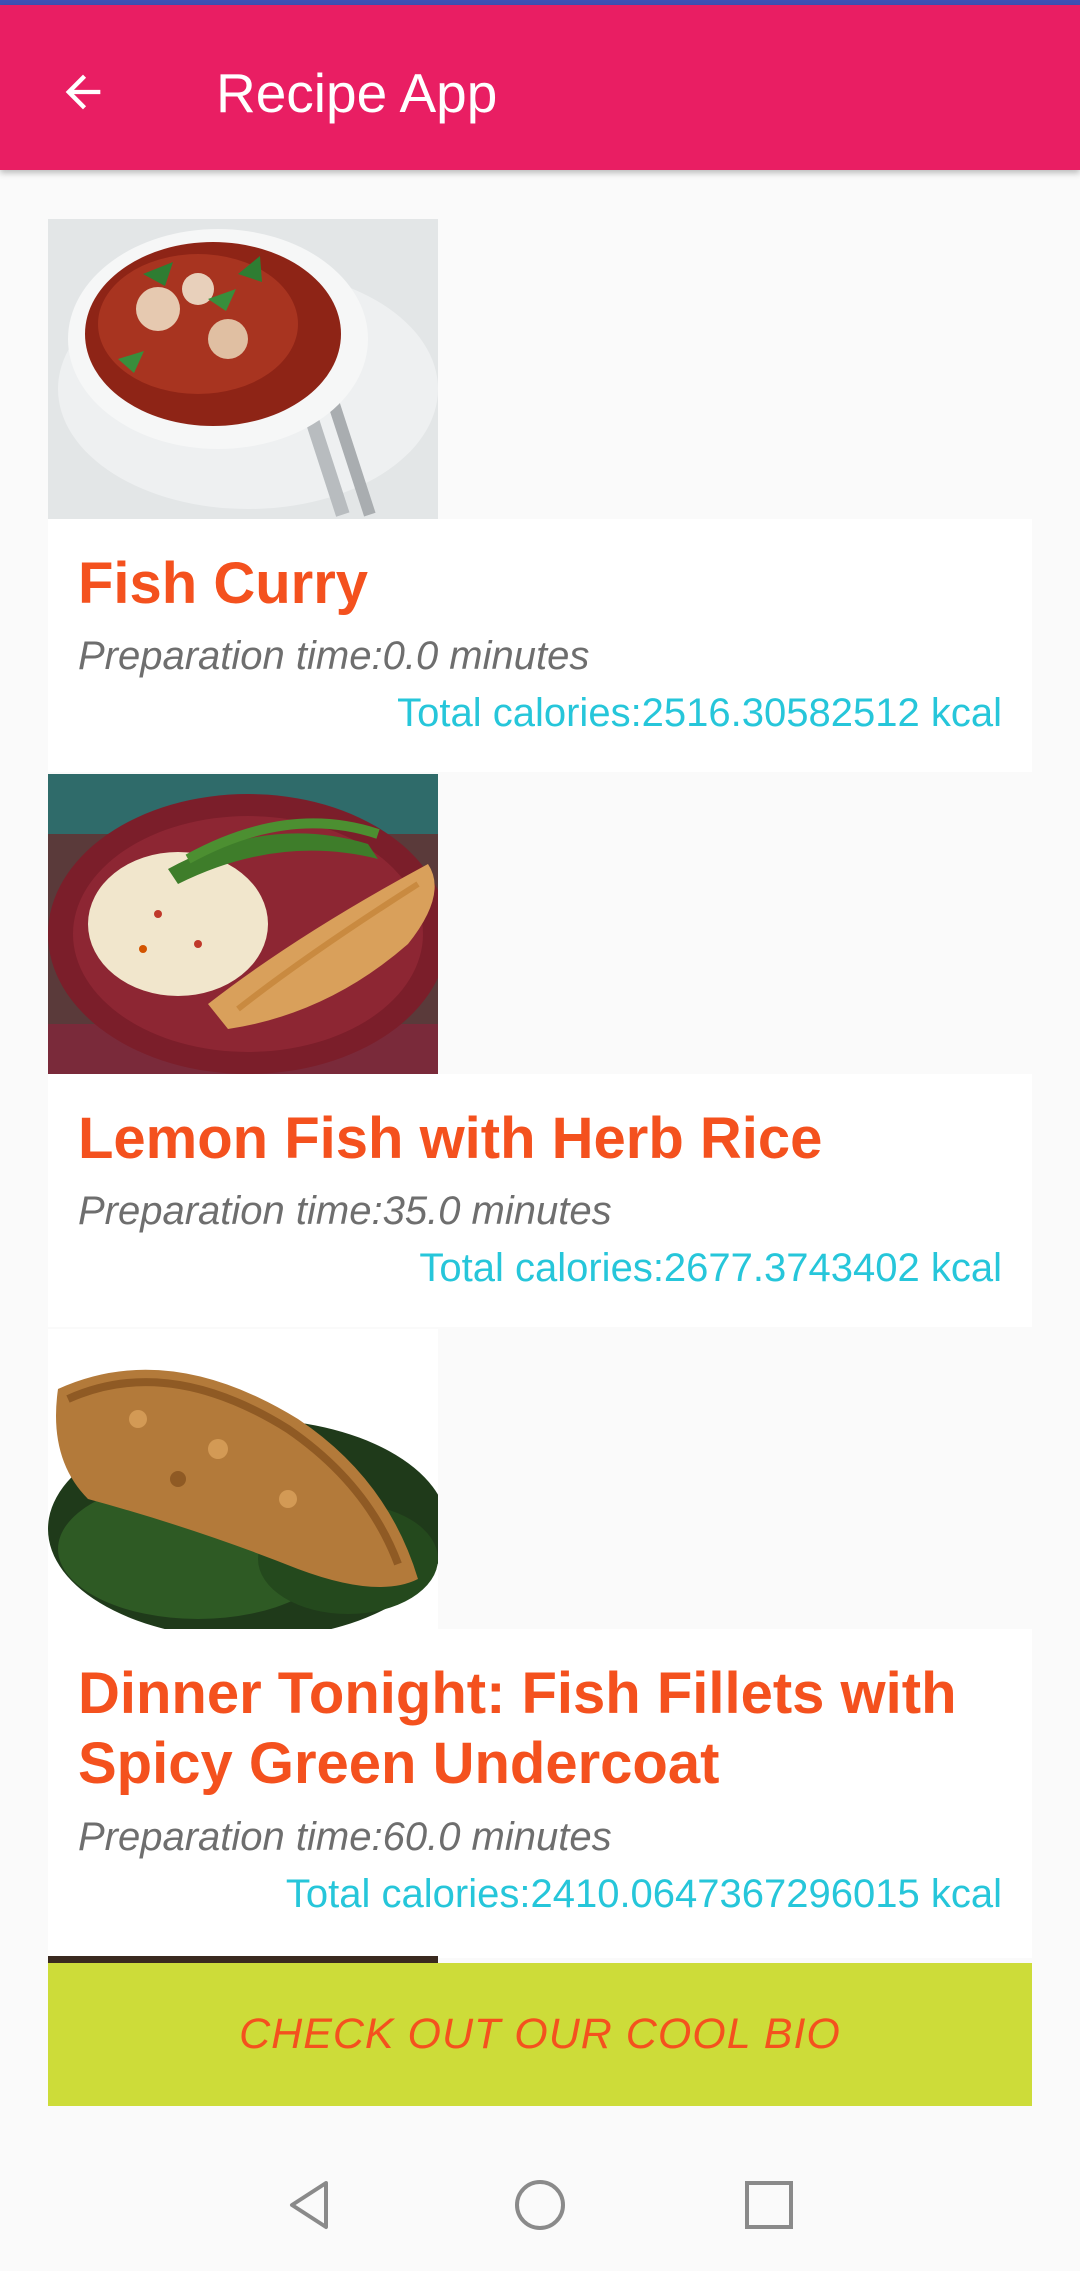  What do you see at coordinates (699, 713) in the screenshot?
I see `total-calories: Total calories:2516.30582512 kcal` at bounding box center [699, 713].